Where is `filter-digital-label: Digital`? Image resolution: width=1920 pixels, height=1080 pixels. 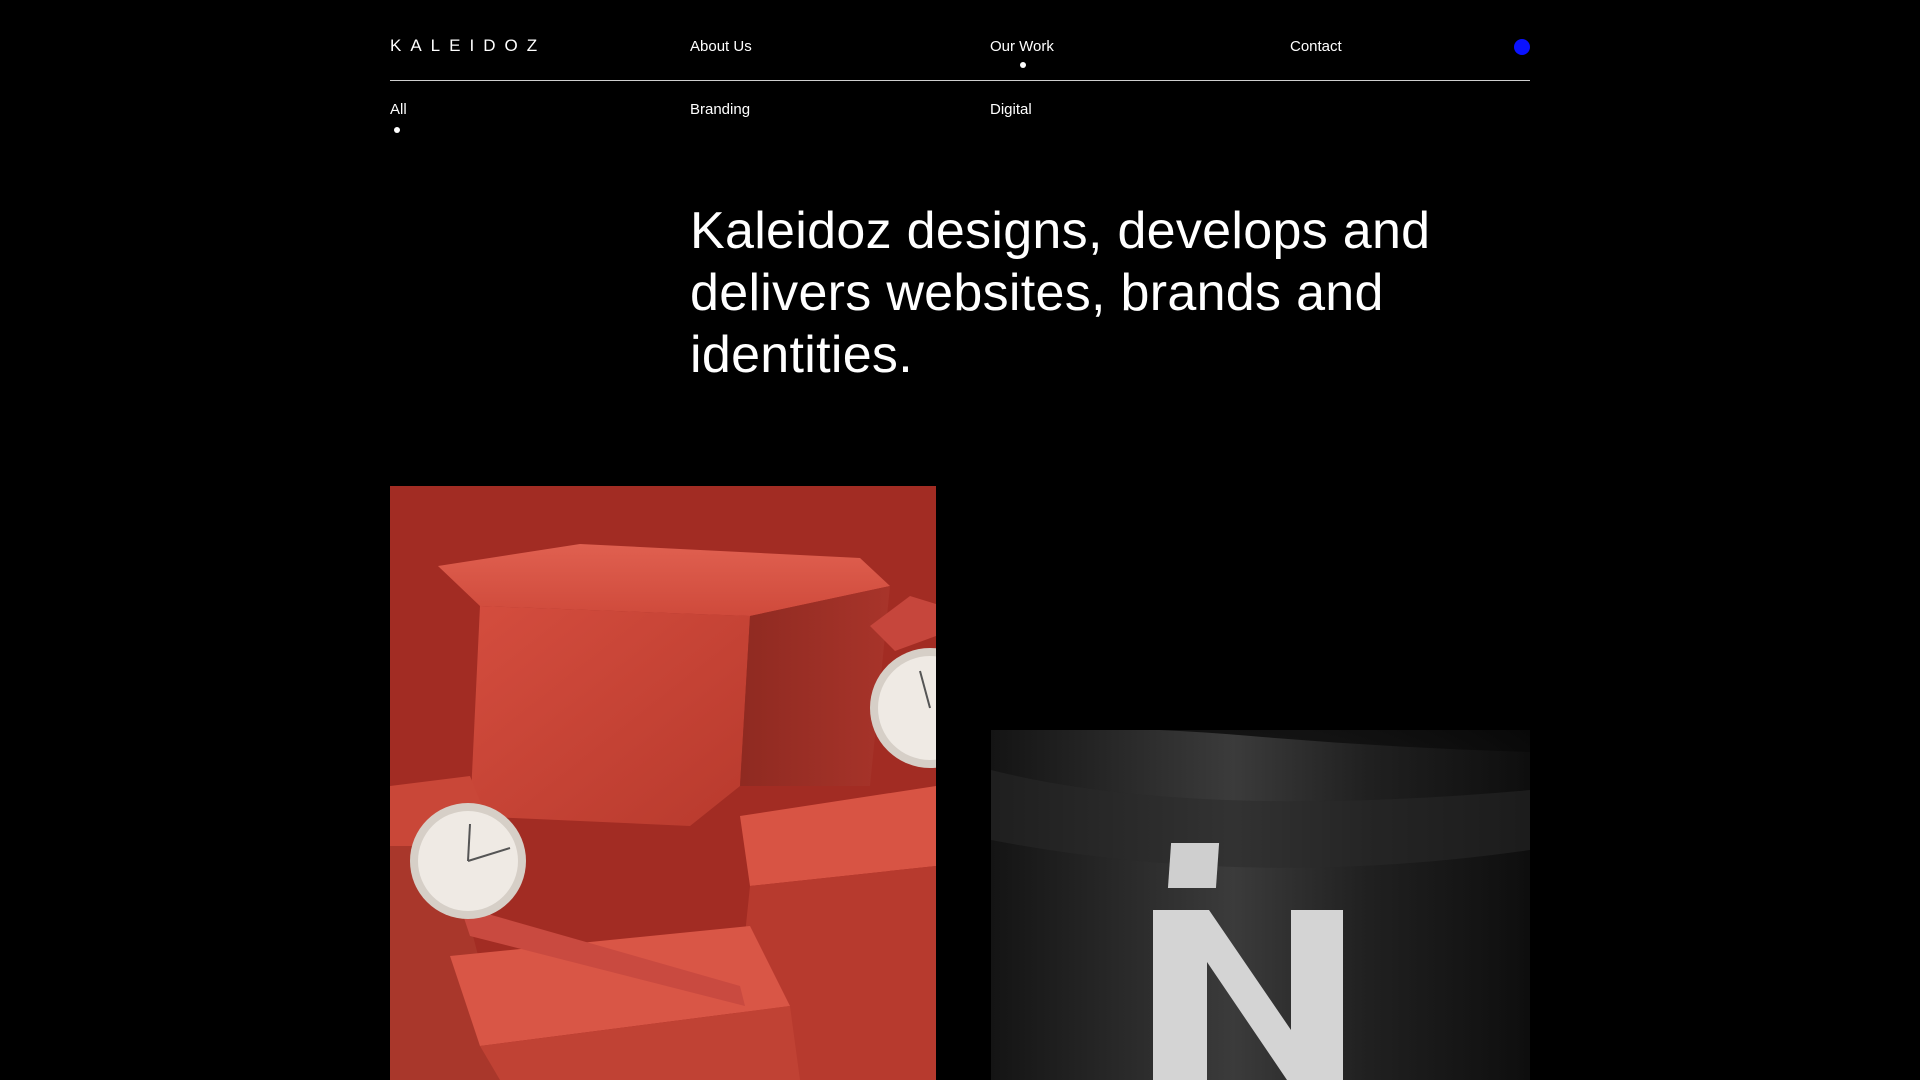 filter-digital-label: Digital is located at coordinates (1011, 109).